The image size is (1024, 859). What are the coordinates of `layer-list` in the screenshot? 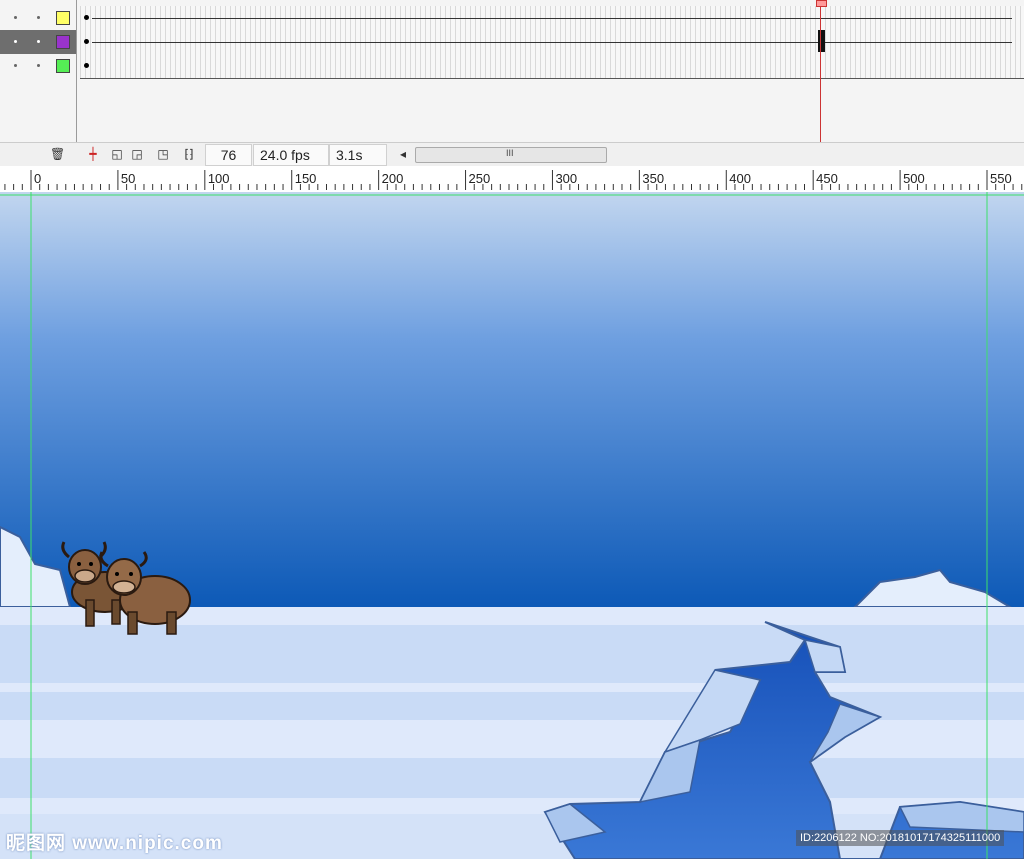 It's located at (38, 71).